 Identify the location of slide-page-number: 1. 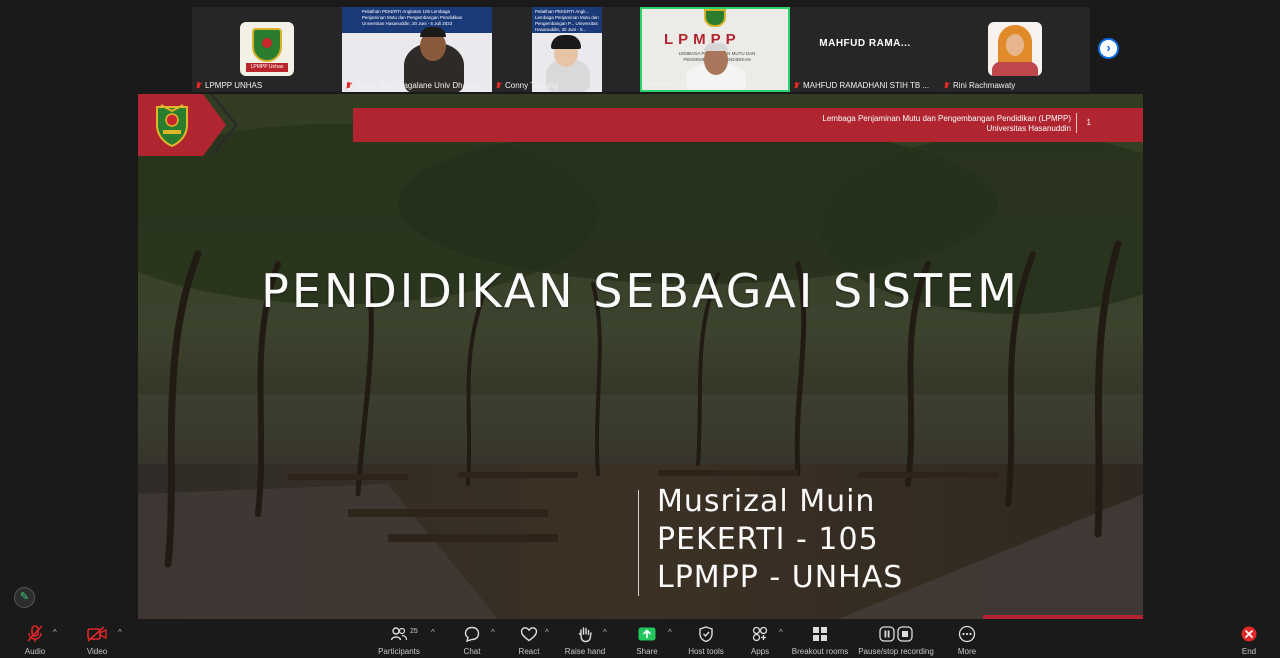
(1088, 122).